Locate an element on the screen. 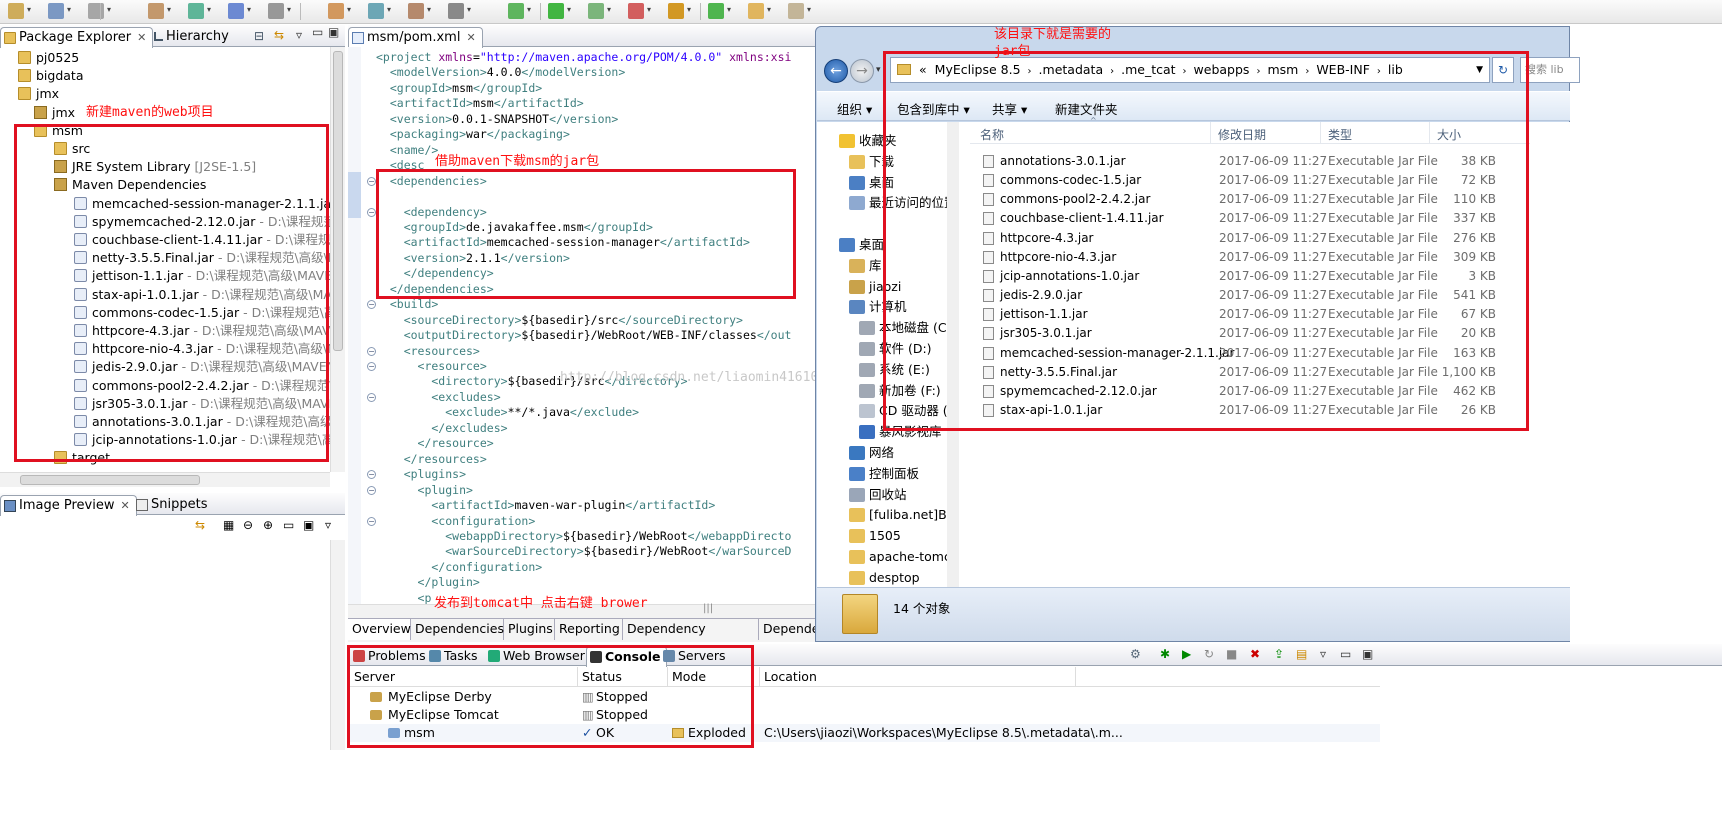 Image resolution: width=1722 pixels, height=828 pixels. tab-pom-xml: msm/pom.xml ✕ is located at coordinates (415, 37).